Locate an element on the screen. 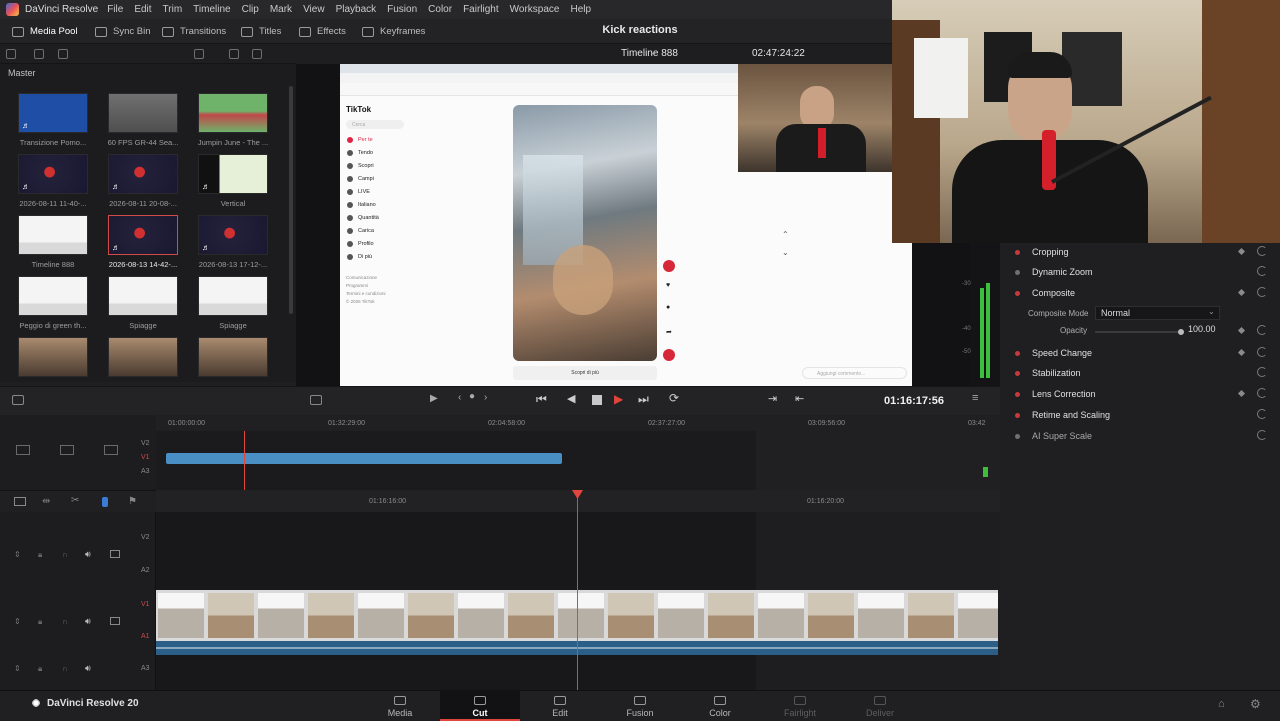  page-tab-fusion: Fusion is located at coordinates (640, 706).